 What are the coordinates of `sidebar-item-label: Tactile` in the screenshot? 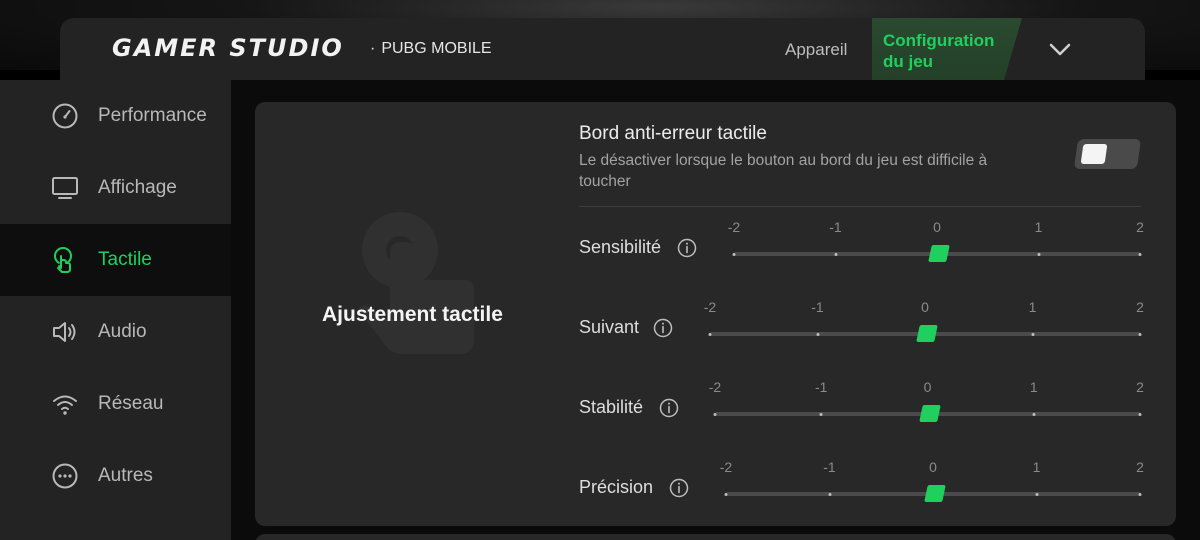 It's located at (125, 259).